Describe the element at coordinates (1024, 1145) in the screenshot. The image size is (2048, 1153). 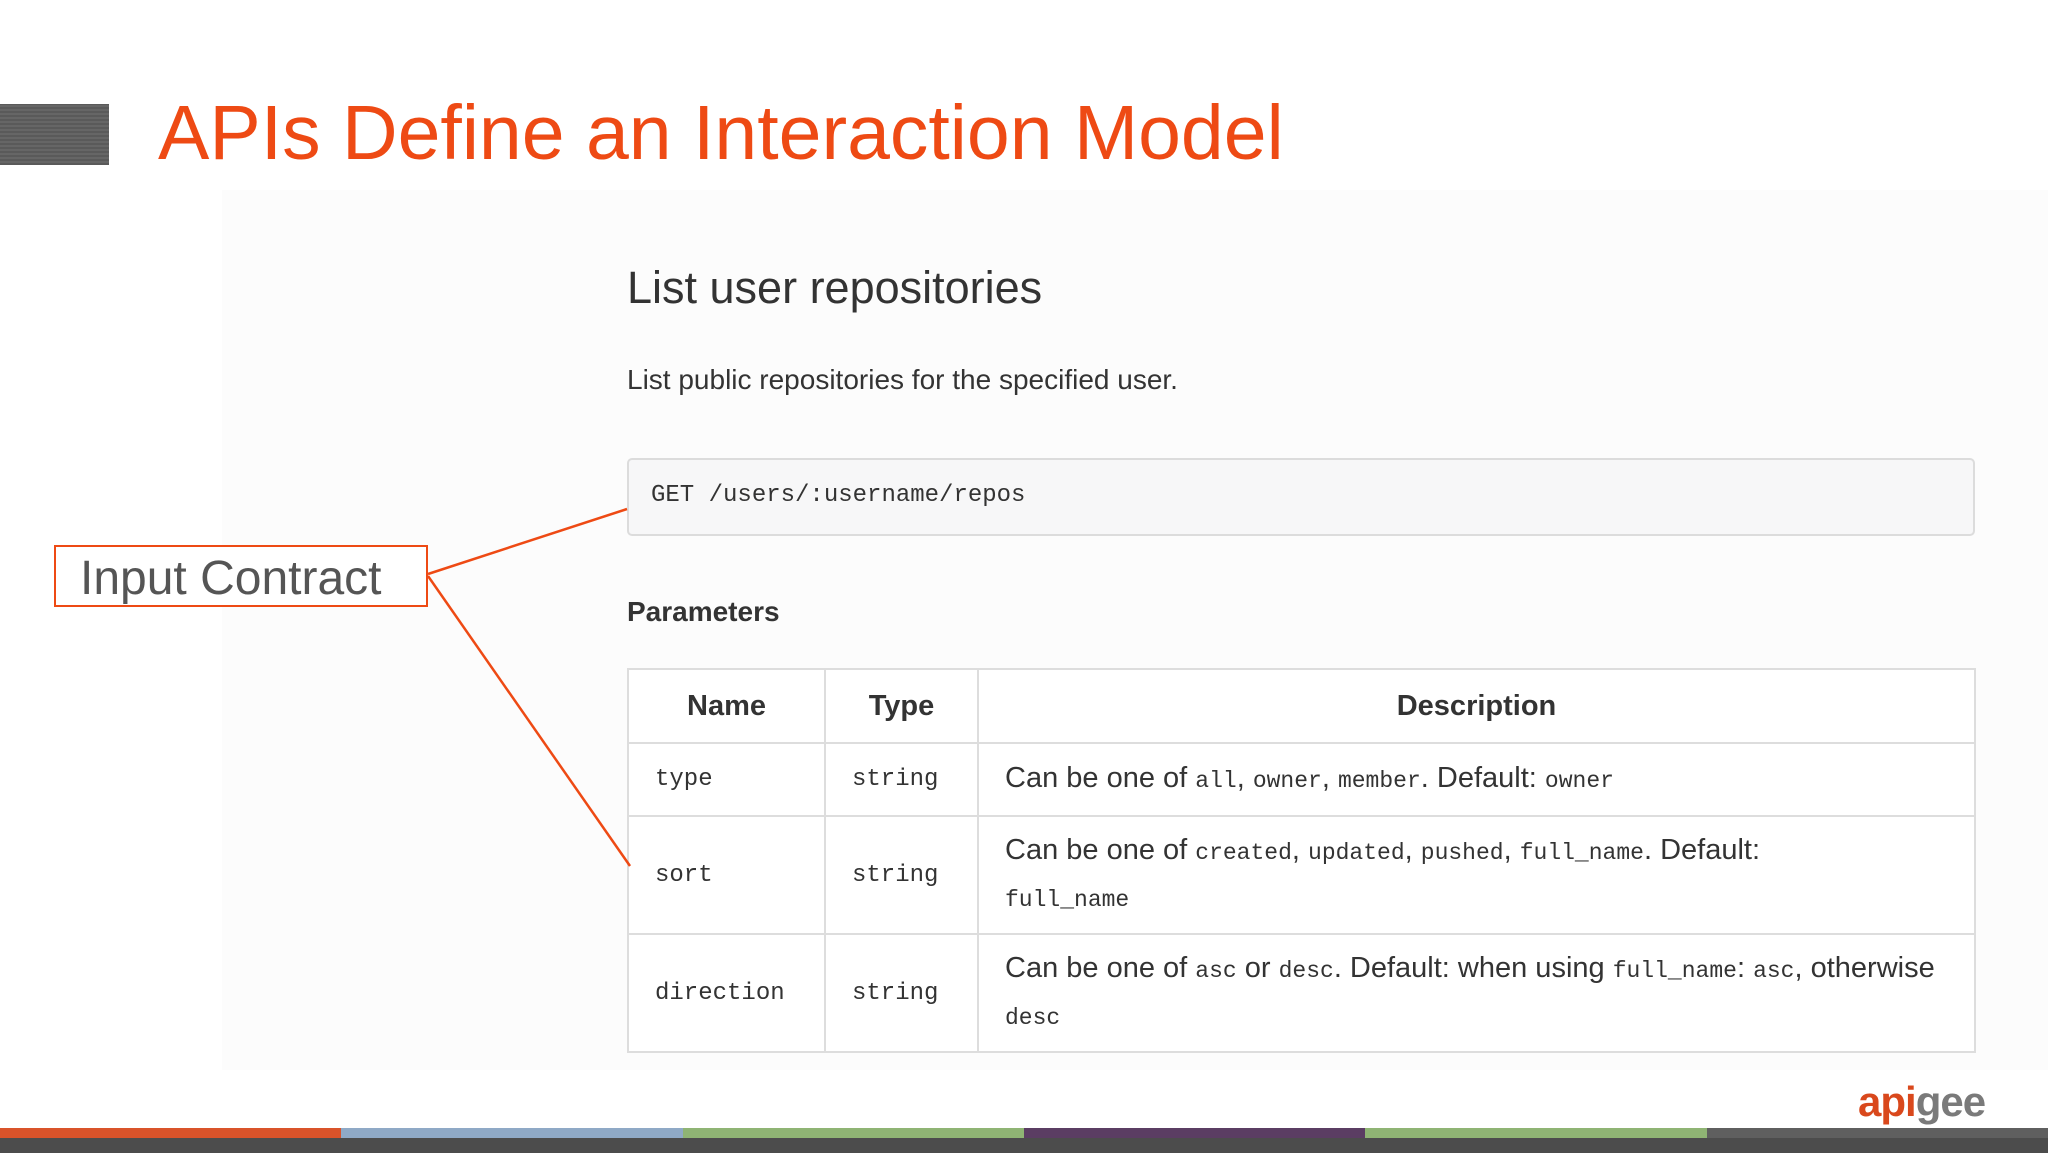
I see `footer-dark-band` at that location.